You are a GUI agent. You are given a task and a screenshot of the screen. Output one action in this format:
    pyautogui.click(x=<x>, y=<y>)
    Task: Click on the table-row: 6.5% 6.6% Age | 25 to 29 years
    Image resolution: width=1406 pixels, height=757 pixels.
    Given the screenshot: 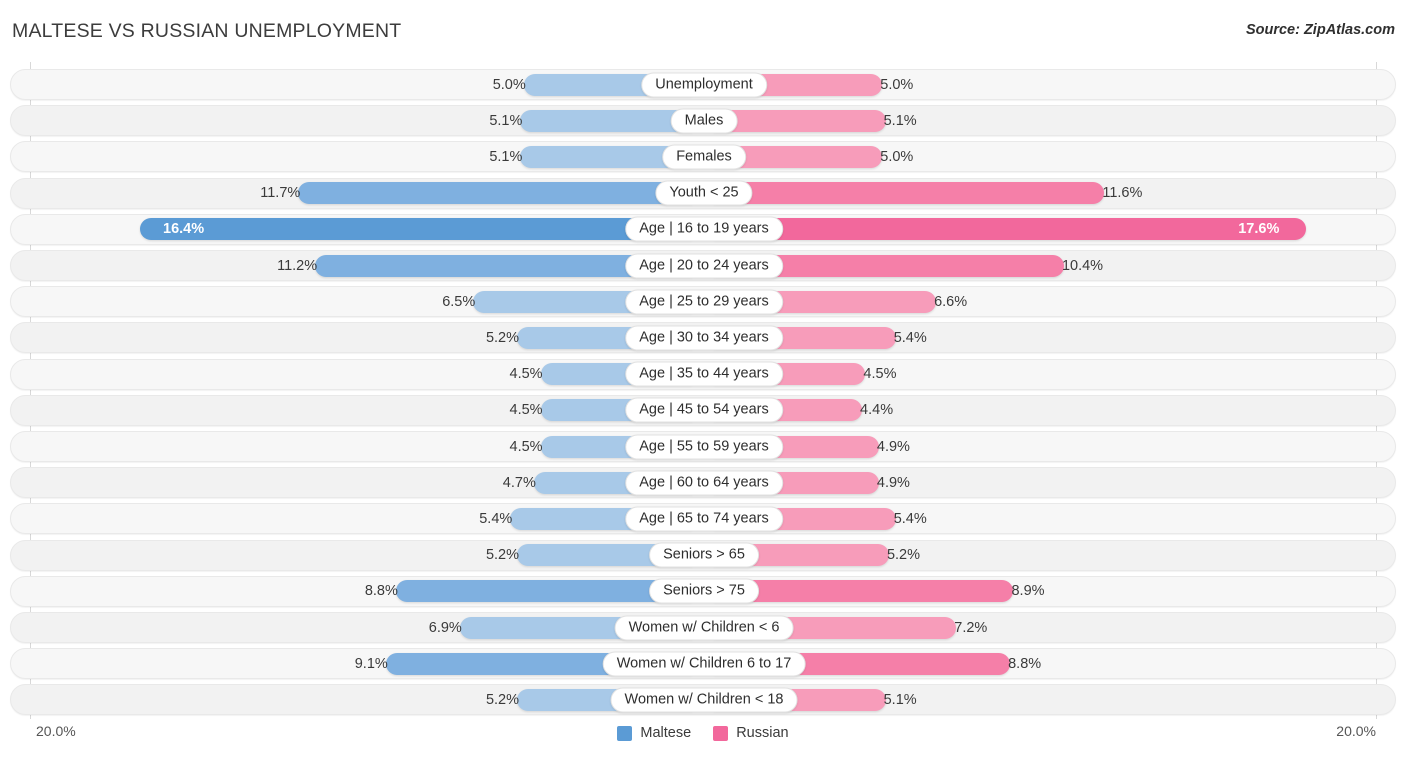 What is the action you would take?
    pyautogui.click(x=703, y=302)
    